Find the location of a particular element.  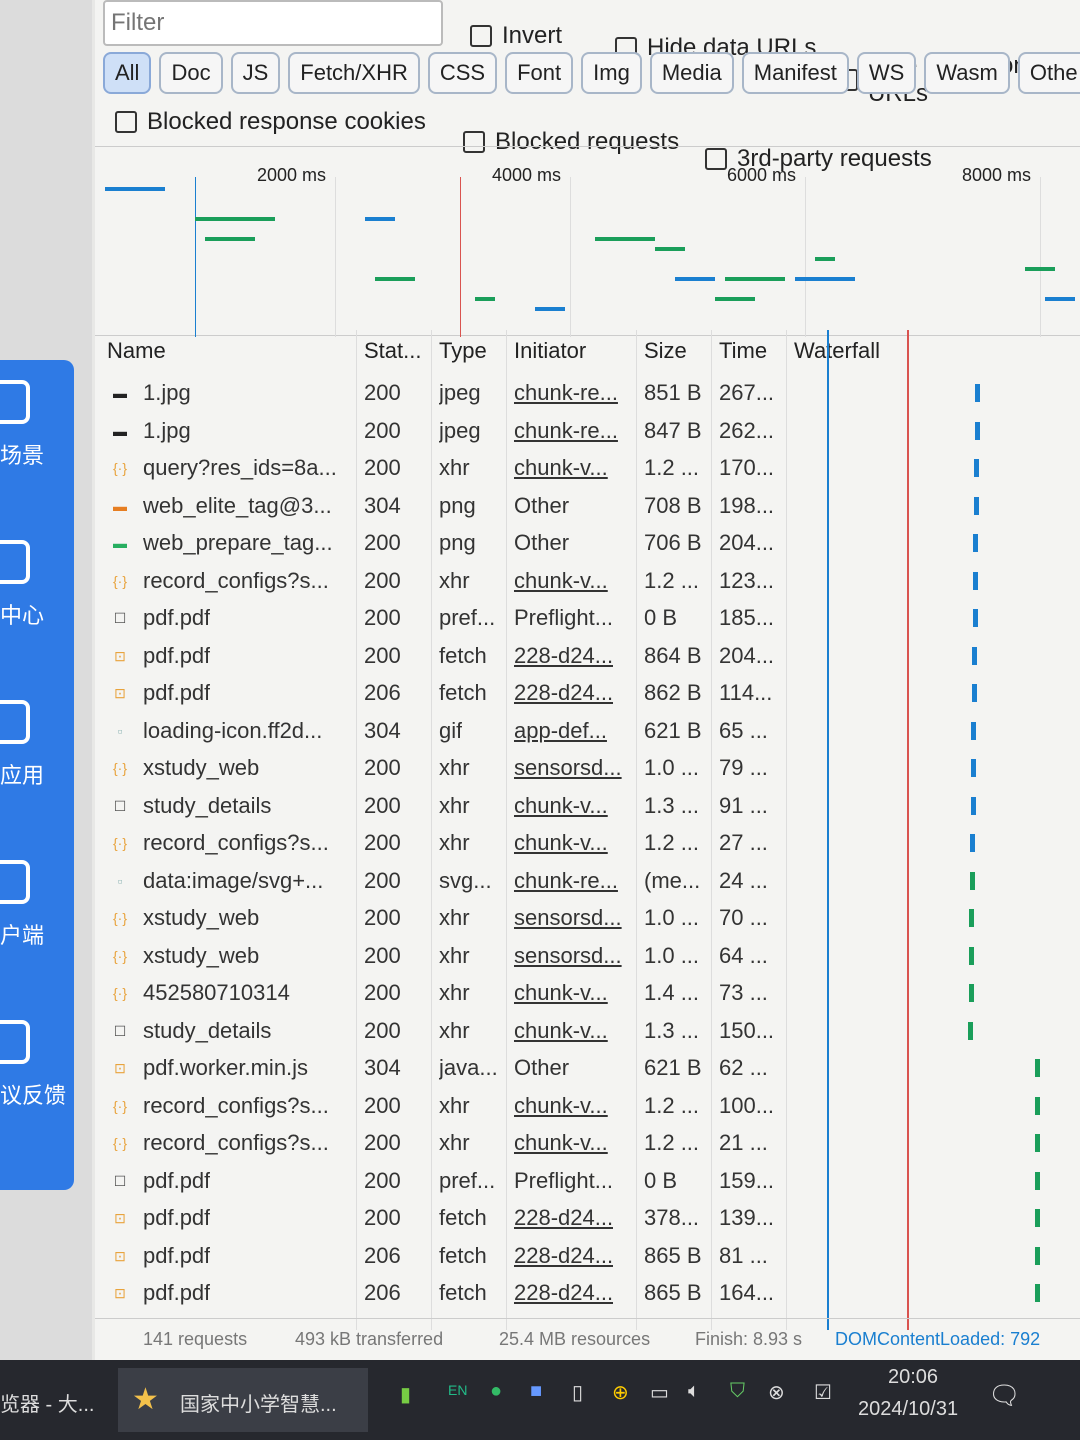

column-header-name: Name is located at coordinates (136, 351).